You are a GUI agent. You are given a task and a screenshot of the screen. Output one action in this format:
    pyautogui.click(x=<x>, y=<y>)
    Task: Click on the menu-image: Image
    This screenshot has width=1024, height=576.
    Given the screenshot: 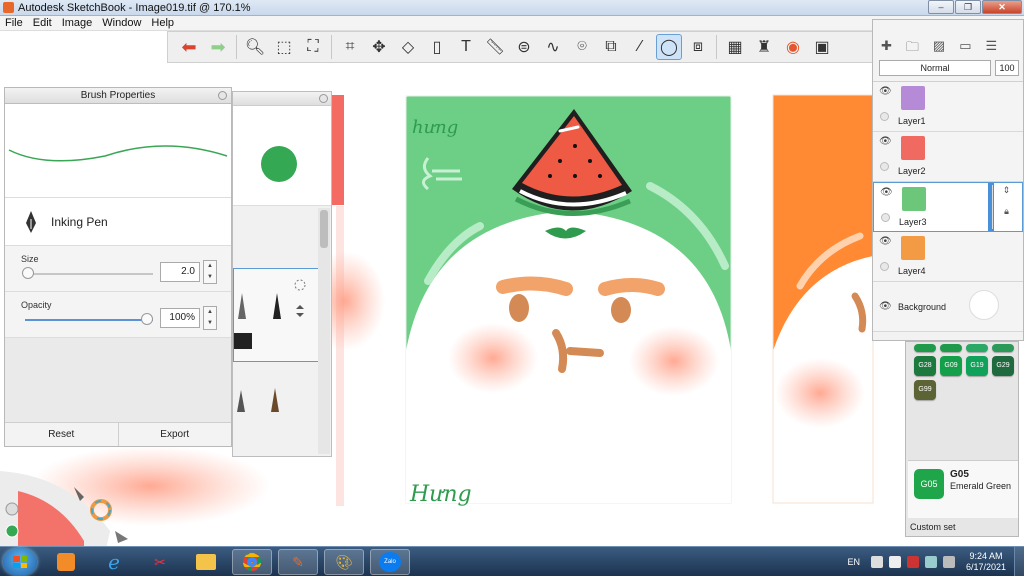 What is the action you would take?
    pyautogui.click(x=77, y=23)
    